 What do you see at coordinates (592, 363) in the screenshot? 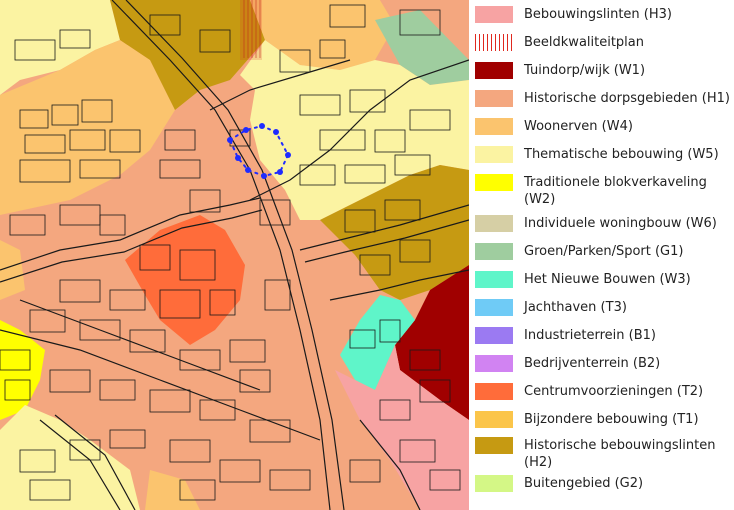
I see `legend-label: Bedrijventerrein (B2)` at bounding box center [592, 363].